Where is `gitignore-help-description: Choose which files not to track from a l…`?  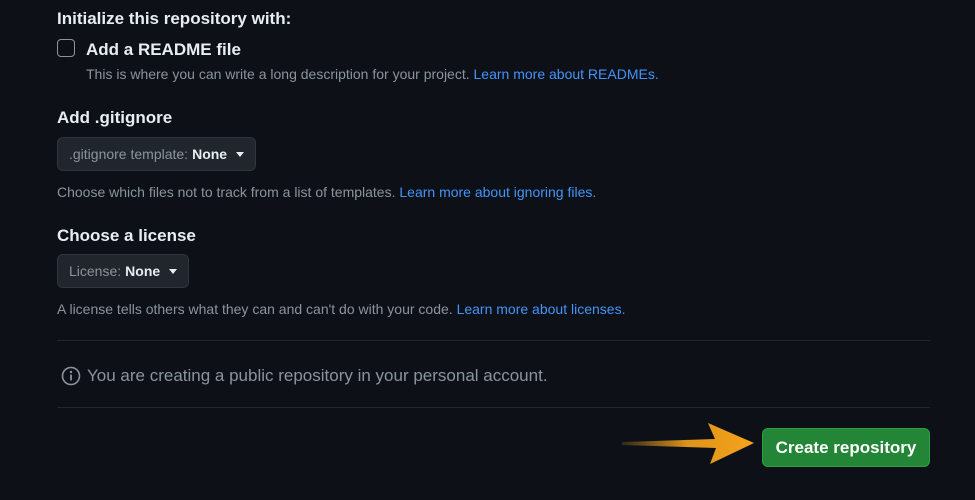
gitignore-help-description: Choose which files not to track from a l… is located at coordinates (226, 192).